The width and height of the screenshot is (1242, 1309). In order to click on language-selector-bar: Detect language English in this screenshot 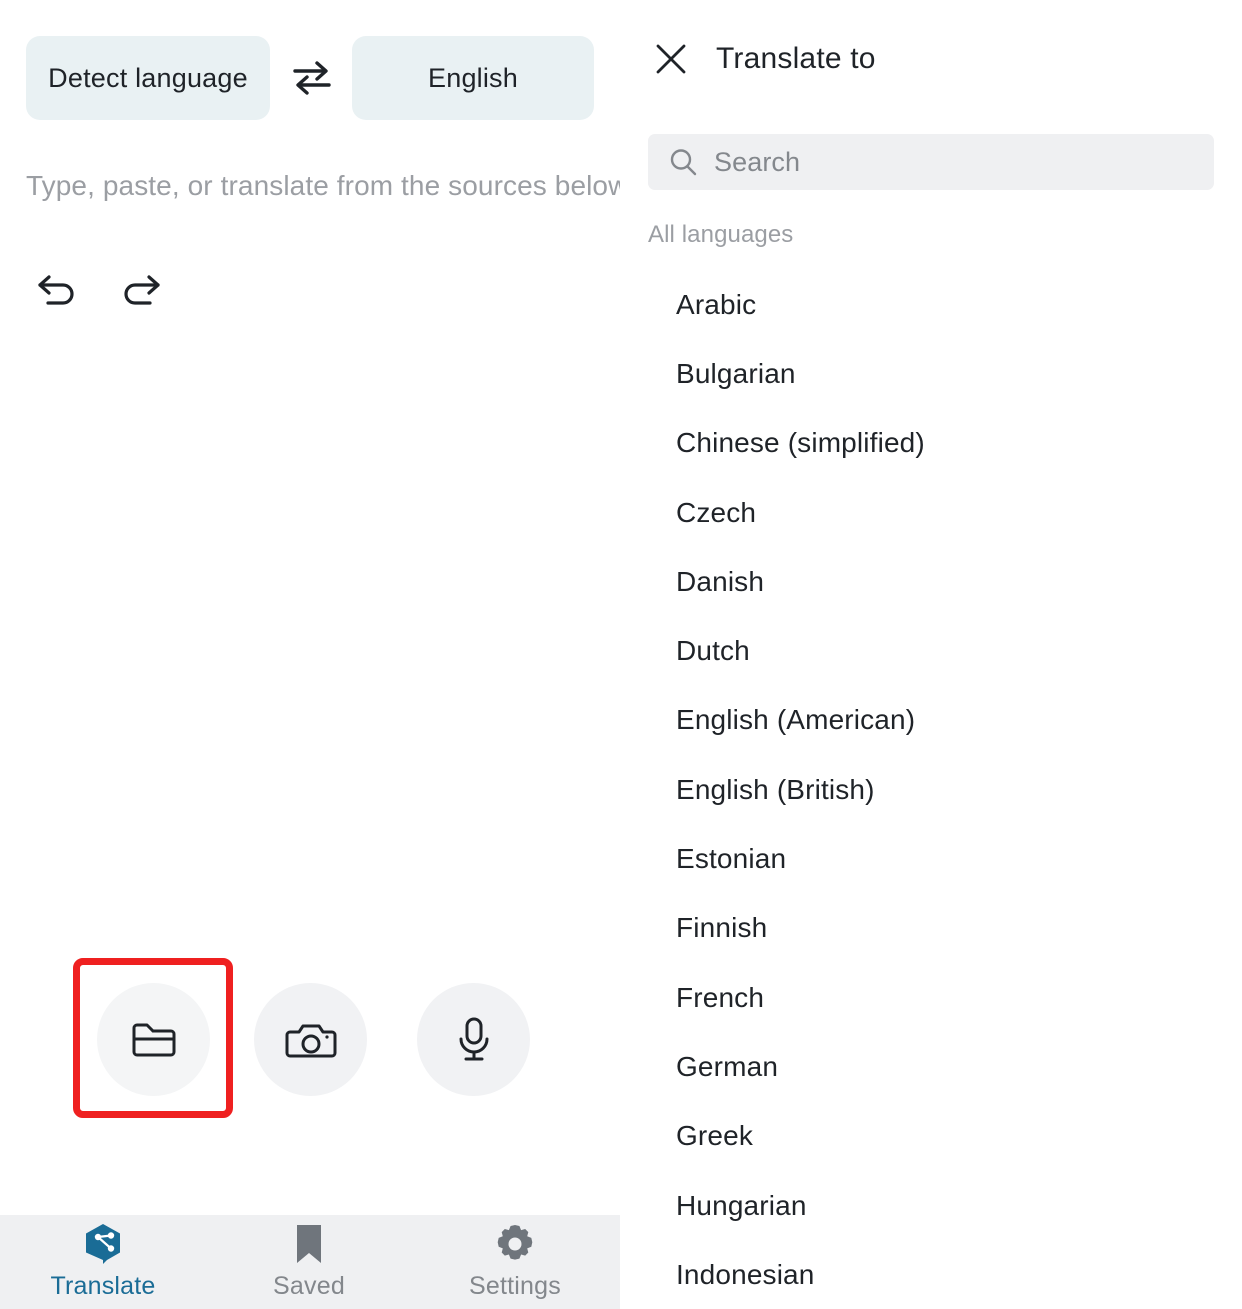, I will do `click(310, 78)`.